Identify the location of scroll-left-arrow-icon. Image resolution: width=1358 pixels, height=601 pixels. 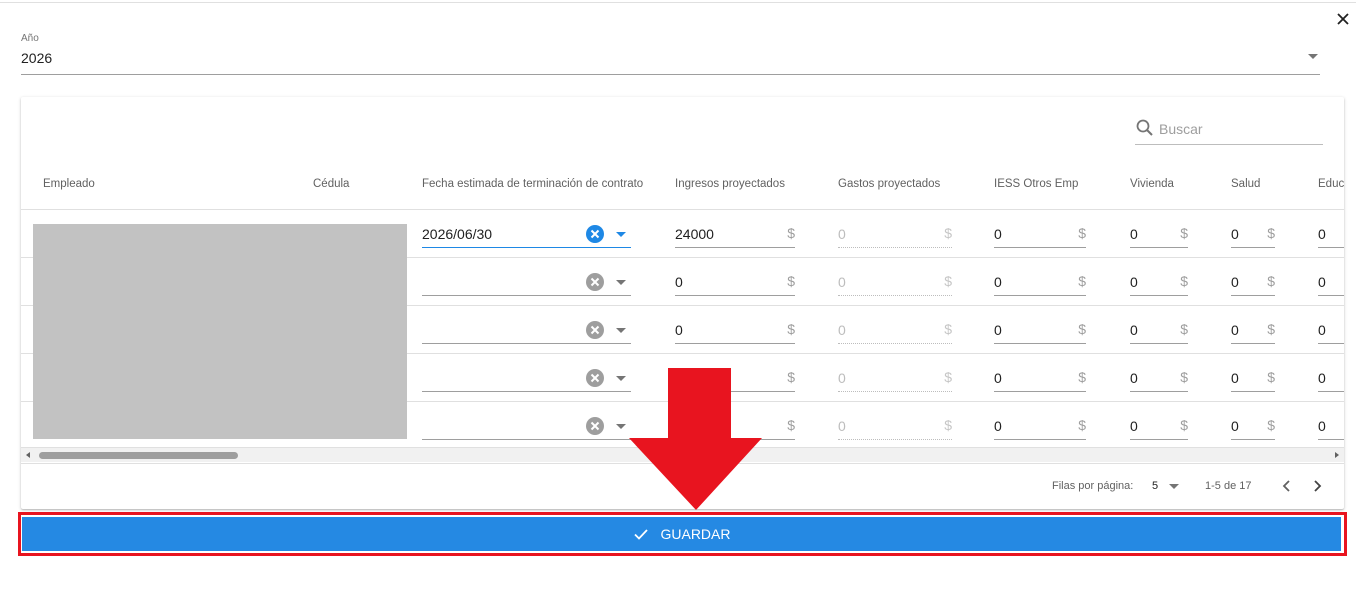
(28, 455).